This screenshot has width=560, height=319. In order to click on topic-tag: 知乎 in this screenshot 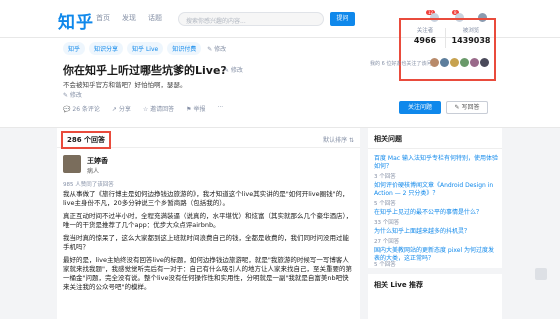, I will do `click(74, 48)`.